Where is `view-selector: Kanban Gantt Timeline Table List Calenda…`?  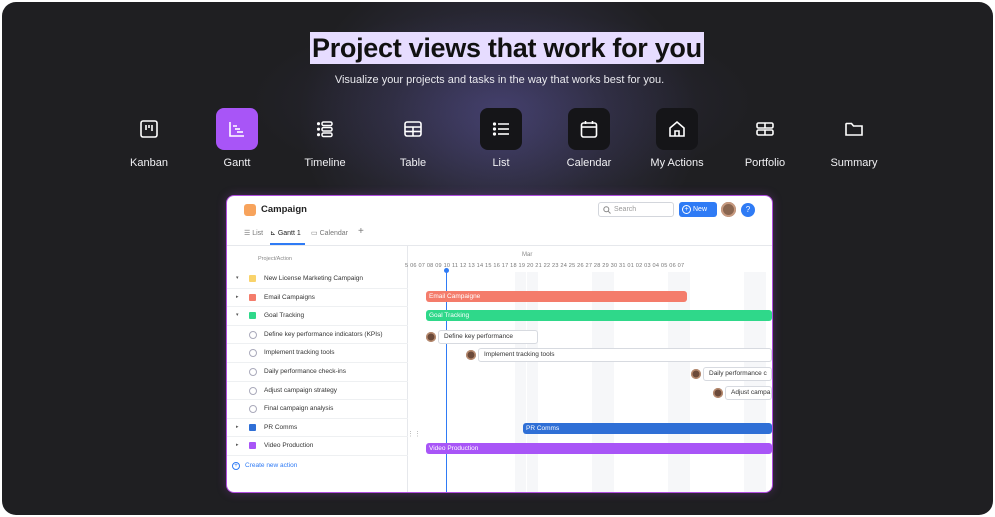
view-selector: Kanban Gantt Timeline Table List Calenda… is located at coordinates (497, 143).